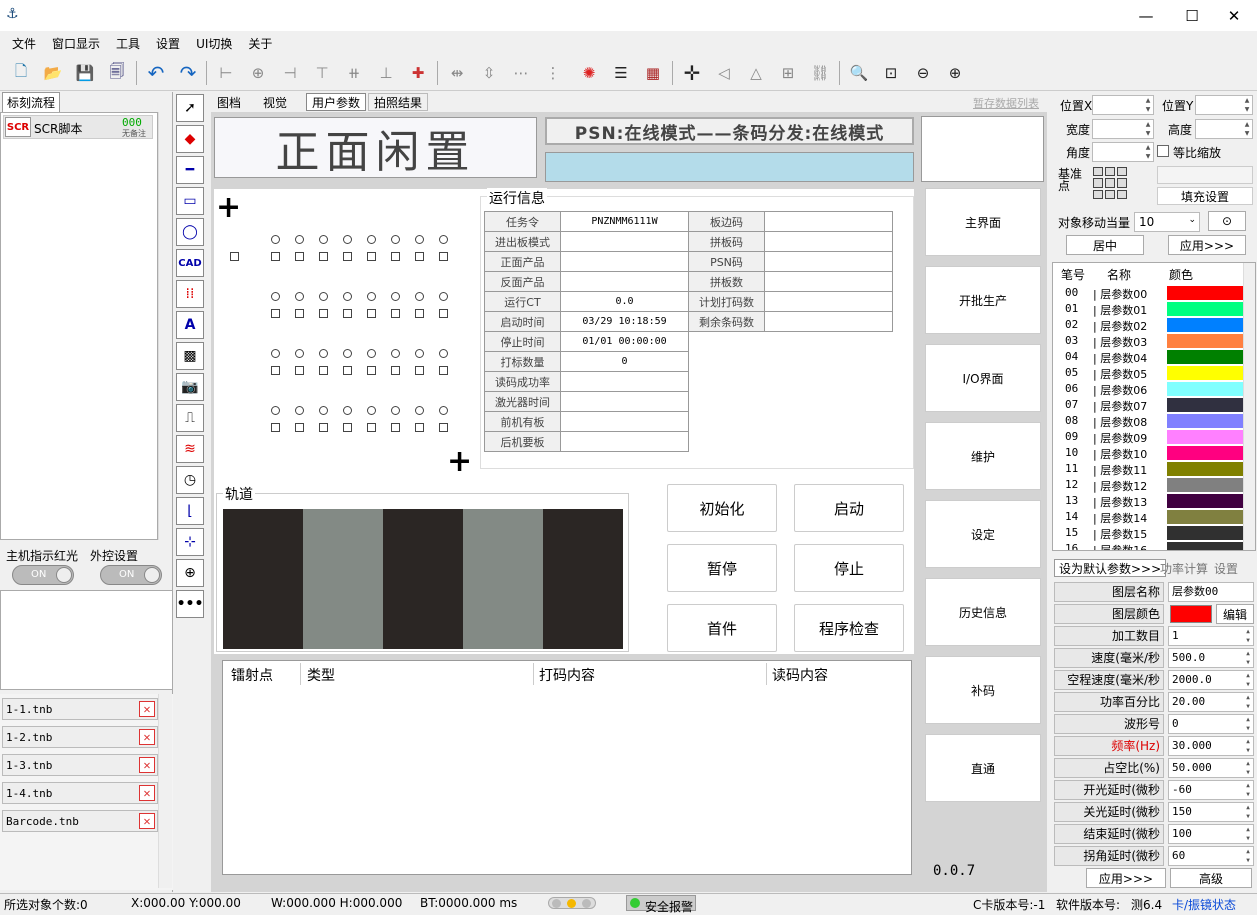 The image size is (1257, 915). What do you see at coordinates (190, 418) in the screenshot?
I see `pulse-icon: ⎍` at bounding box center [190, 418].